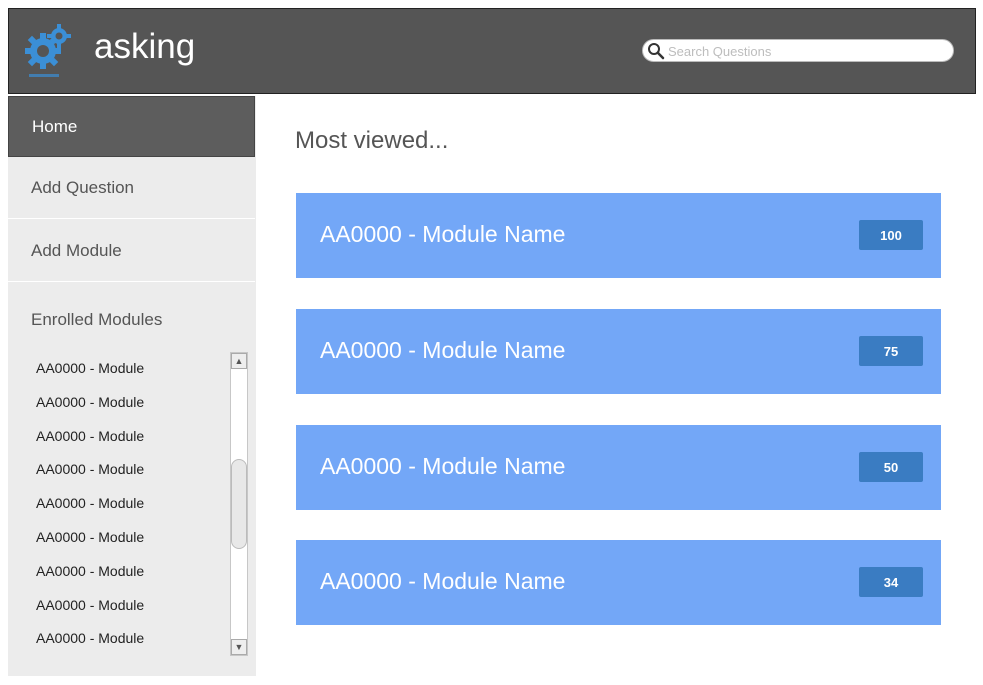 Image resolution: width=983 pixels, height=685 pixels. I want to click on module-card: AA0000 - Module Name 75, so click(618, 351).